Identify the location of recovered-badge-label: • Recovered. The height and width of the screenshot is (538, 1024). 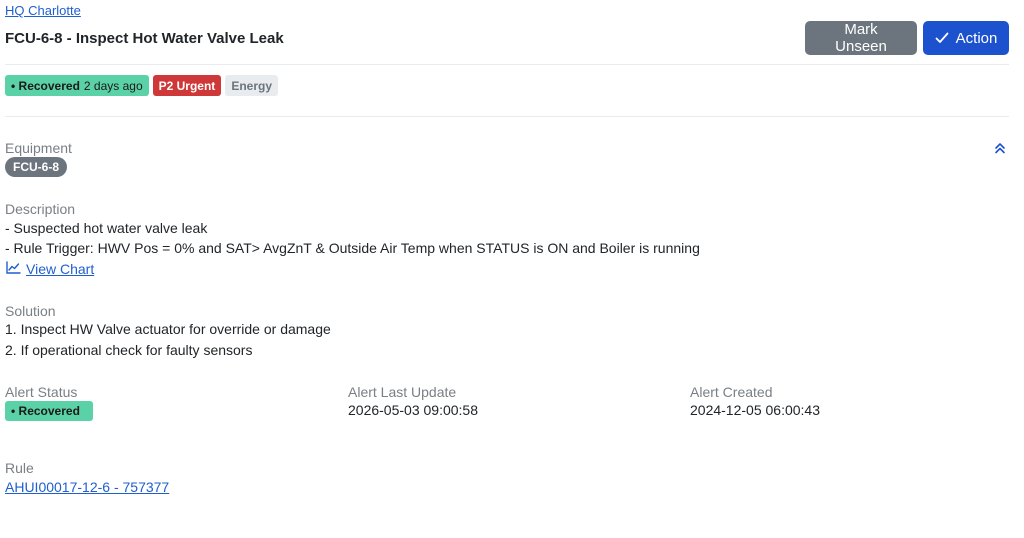
(45, 85).